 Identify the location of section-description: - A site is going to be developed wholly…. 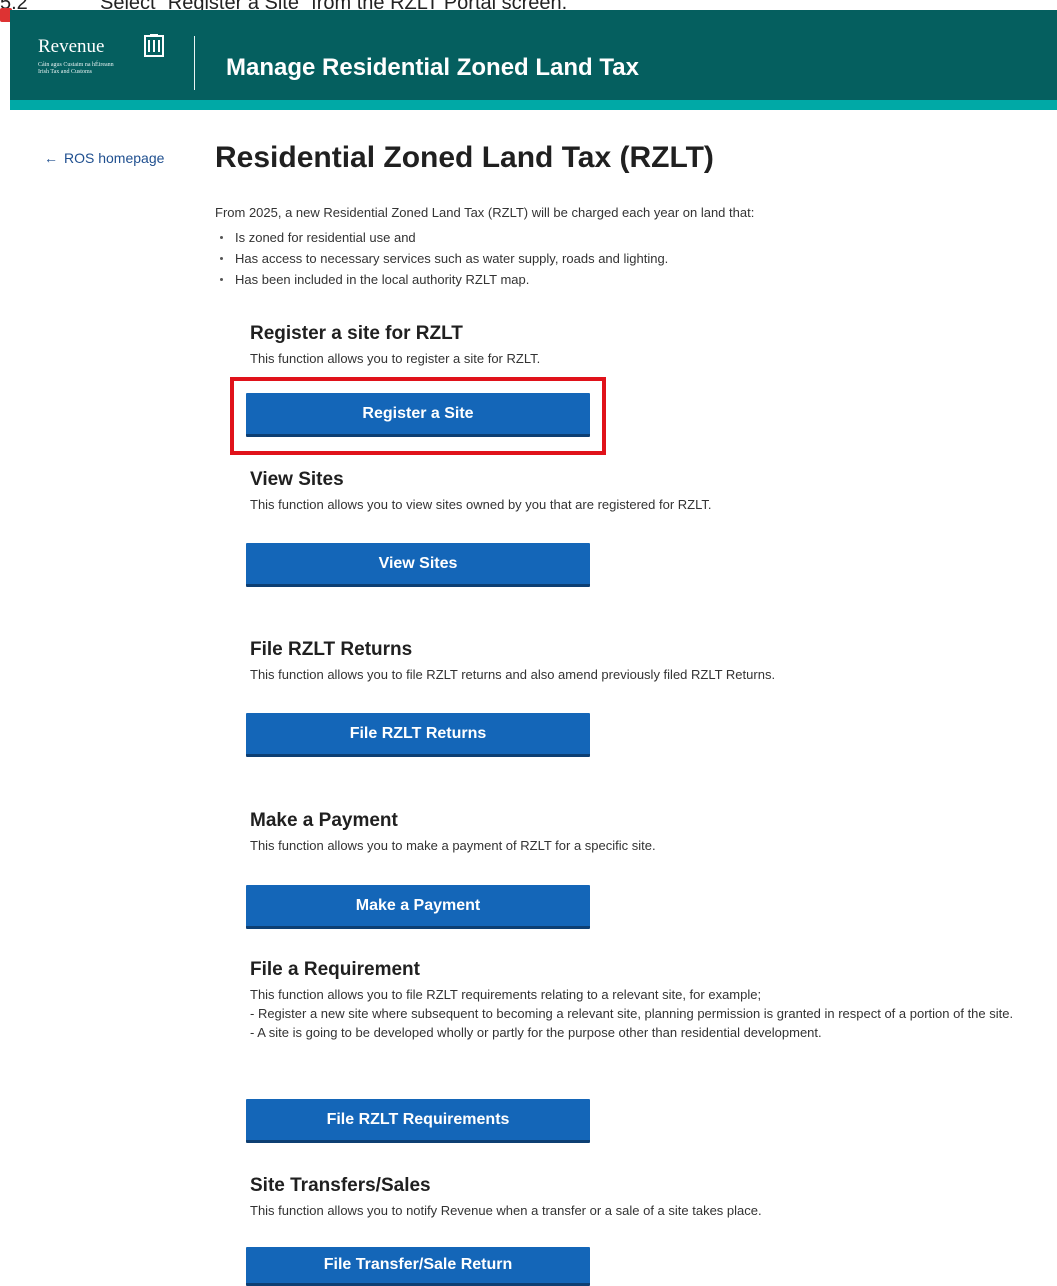
(536, 1032).